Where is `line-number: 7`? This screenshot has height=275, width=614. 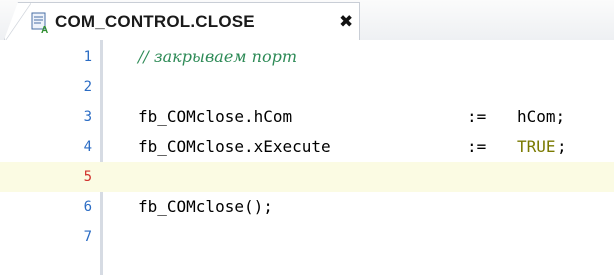
line-number: 7 is located at coordinates (87, 237).